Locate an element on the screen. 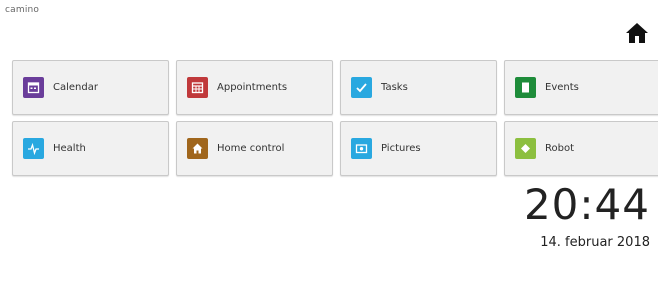 This screenshot has height=299, width=658. tile-calendar: Calendar is located at coordinates (90, 87).